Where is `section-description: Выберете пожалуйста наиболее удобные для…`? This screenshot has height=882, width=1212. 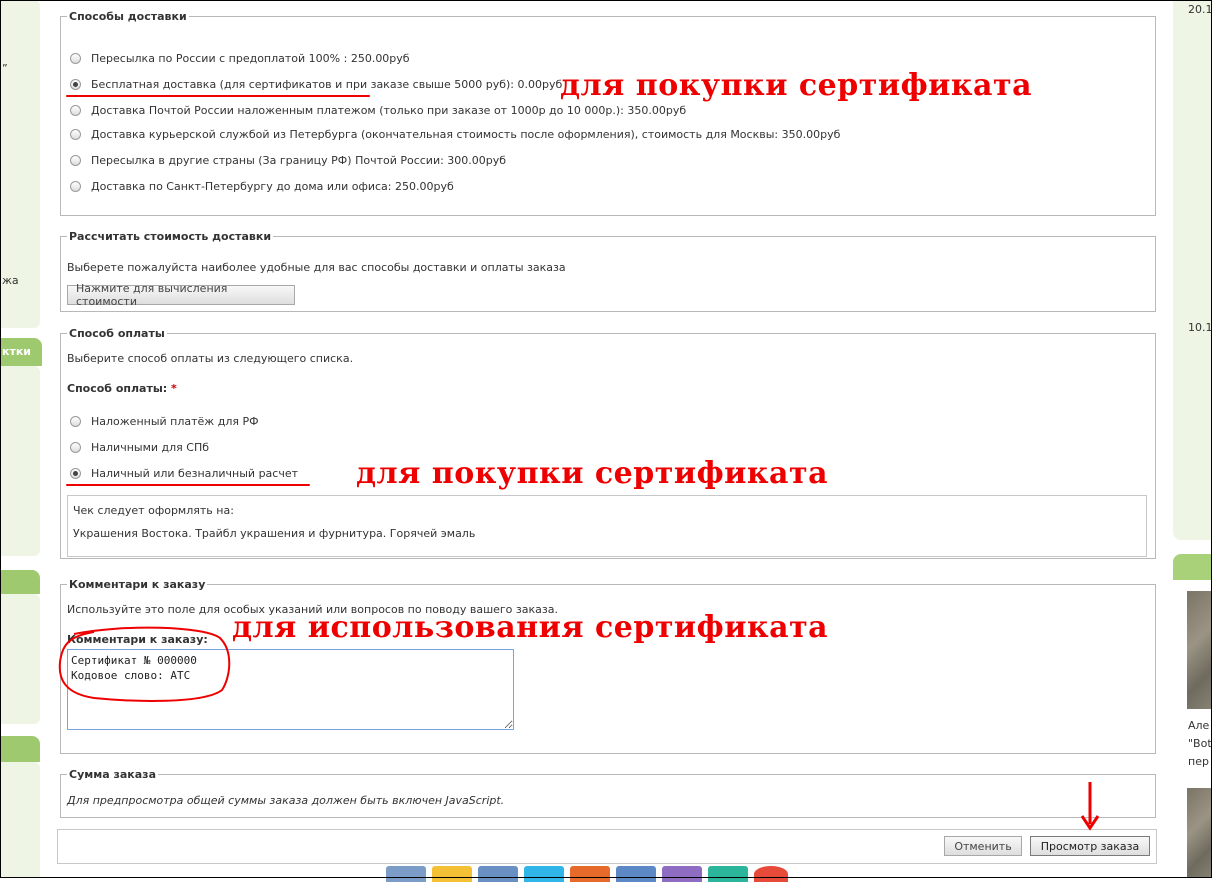 section-description: Выберете пожалуйста наиболее удобные для… is located at coordinates (316, 267).